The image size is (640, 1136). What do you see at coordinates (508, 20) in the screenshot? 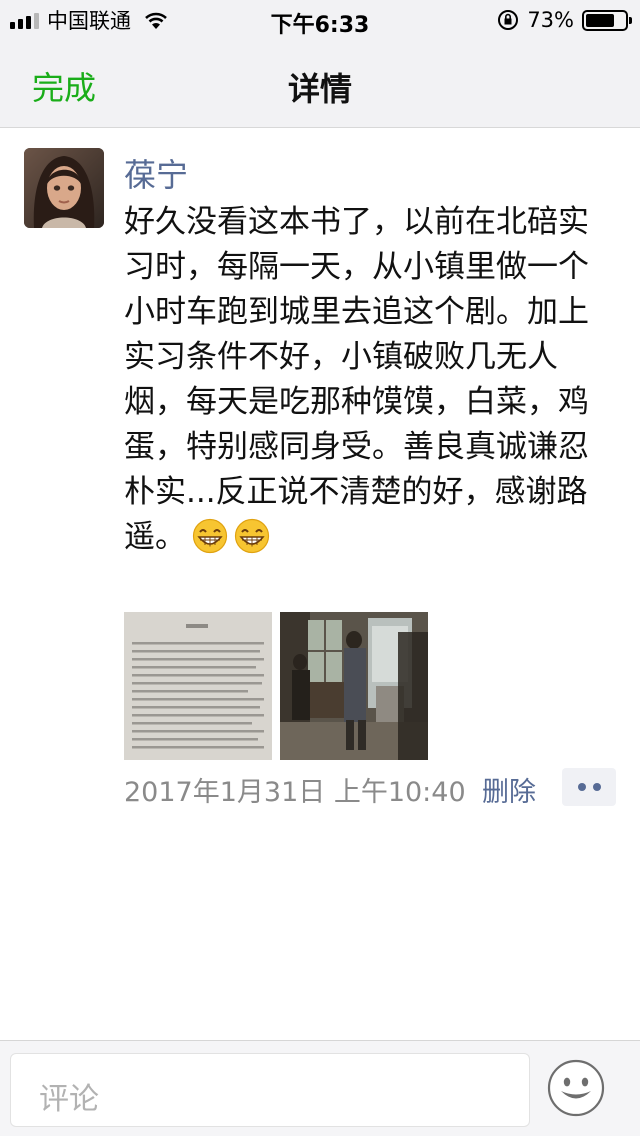
I see `orientation-lock-icon` at bounding box center [508, 20].